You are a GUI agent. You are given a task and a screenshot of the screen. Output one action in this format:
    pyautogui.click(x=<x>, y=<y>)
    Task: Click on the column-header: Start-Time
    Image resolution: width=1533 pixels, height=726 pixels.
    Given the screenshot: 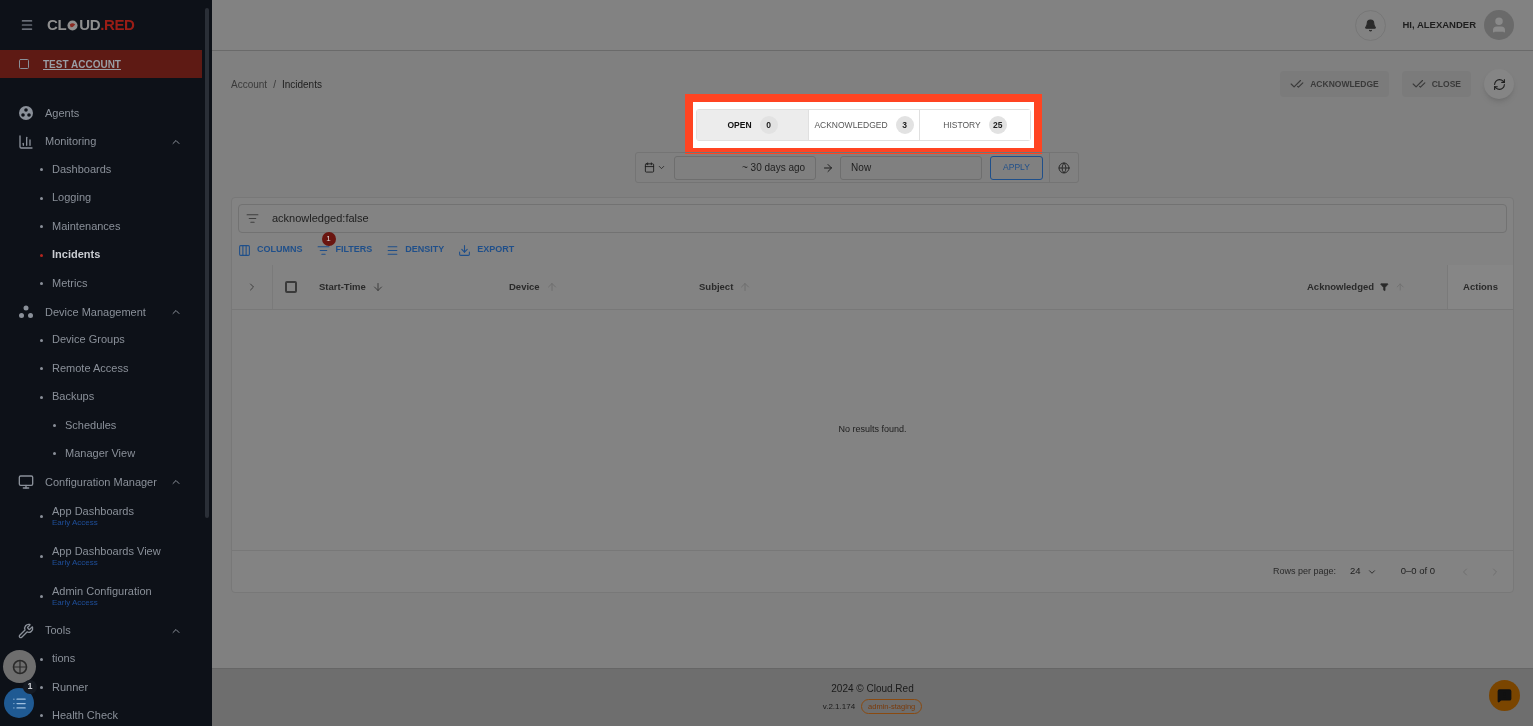 What is the action you would take?
    pyautogui.click(x=342, y=287)
    